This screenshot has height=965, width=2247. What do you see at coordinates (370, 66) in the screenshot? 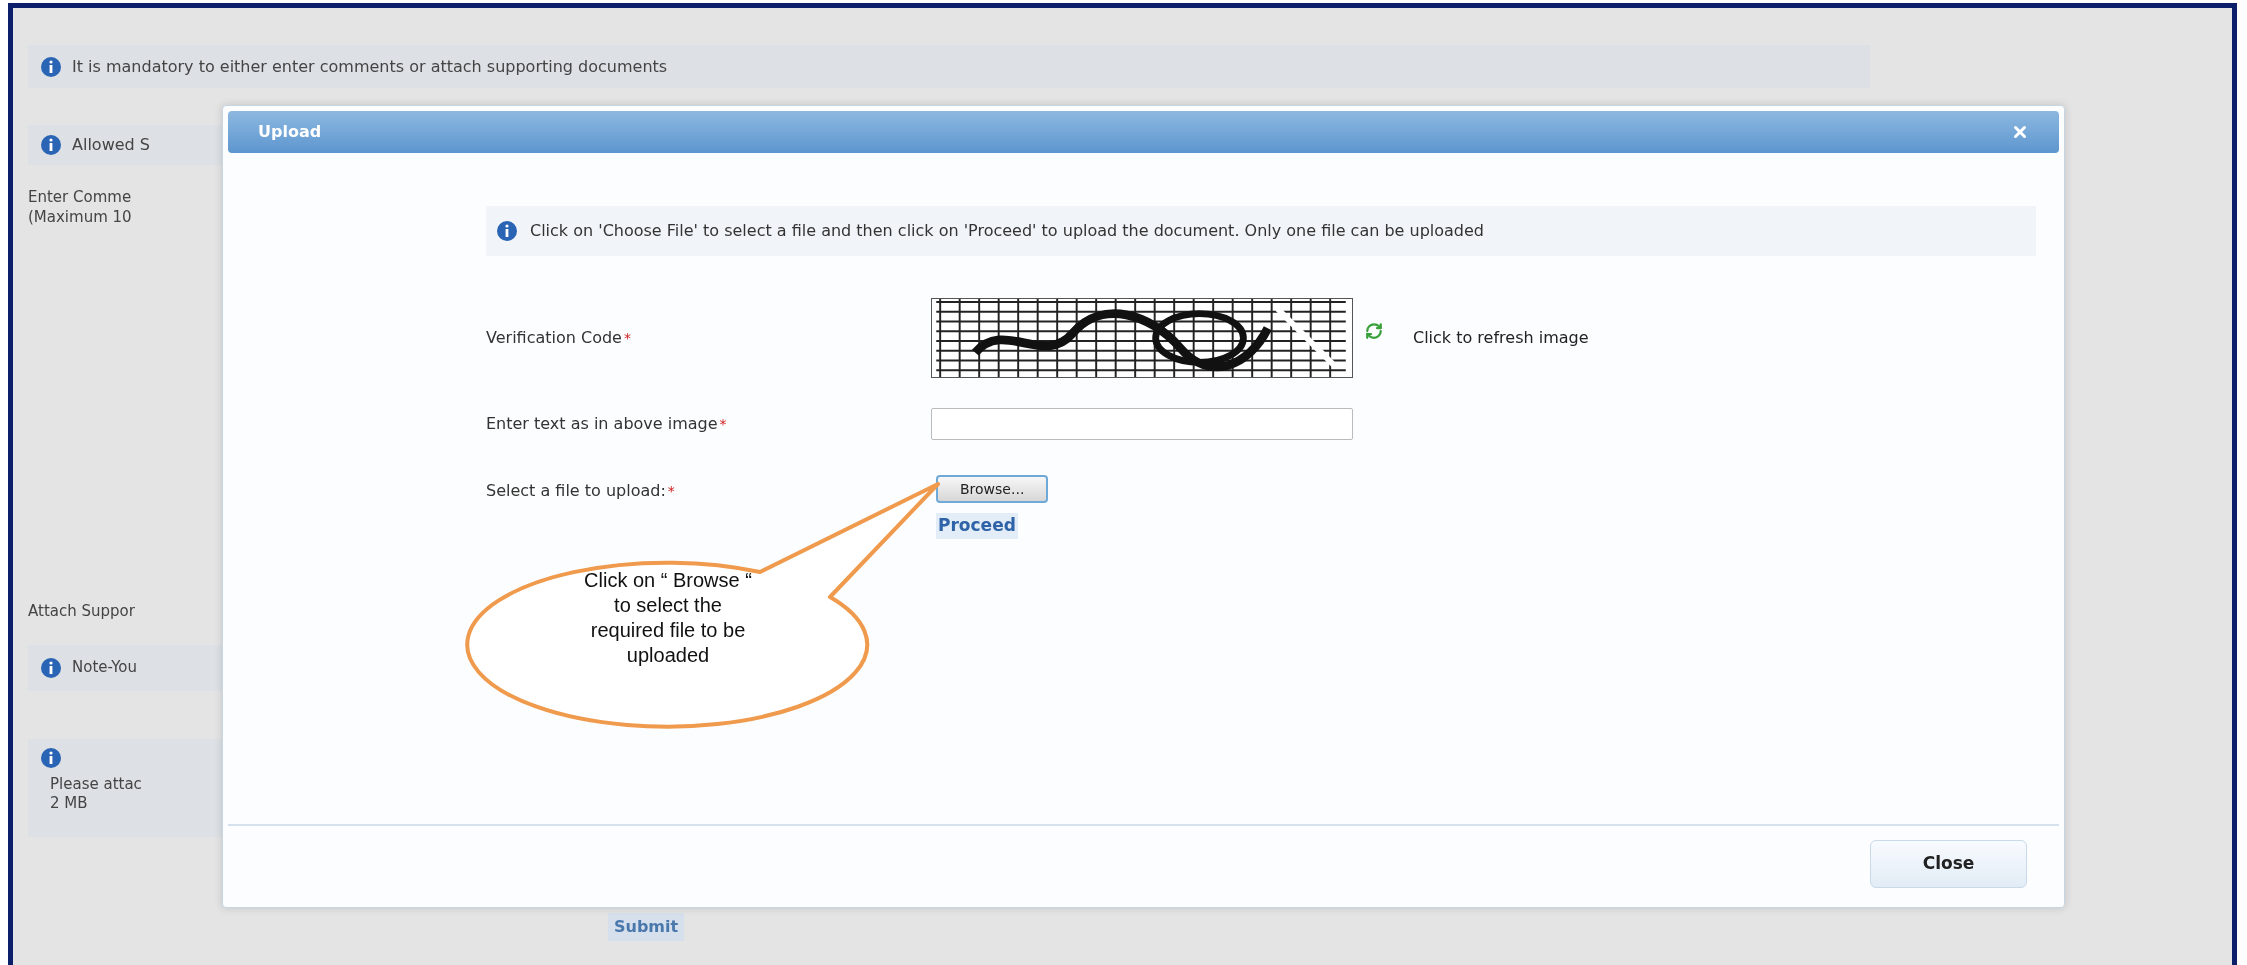
I see `notice-text: It is mandatory to either enter comments or attach supporting documents` at bounding box center [370, 66].